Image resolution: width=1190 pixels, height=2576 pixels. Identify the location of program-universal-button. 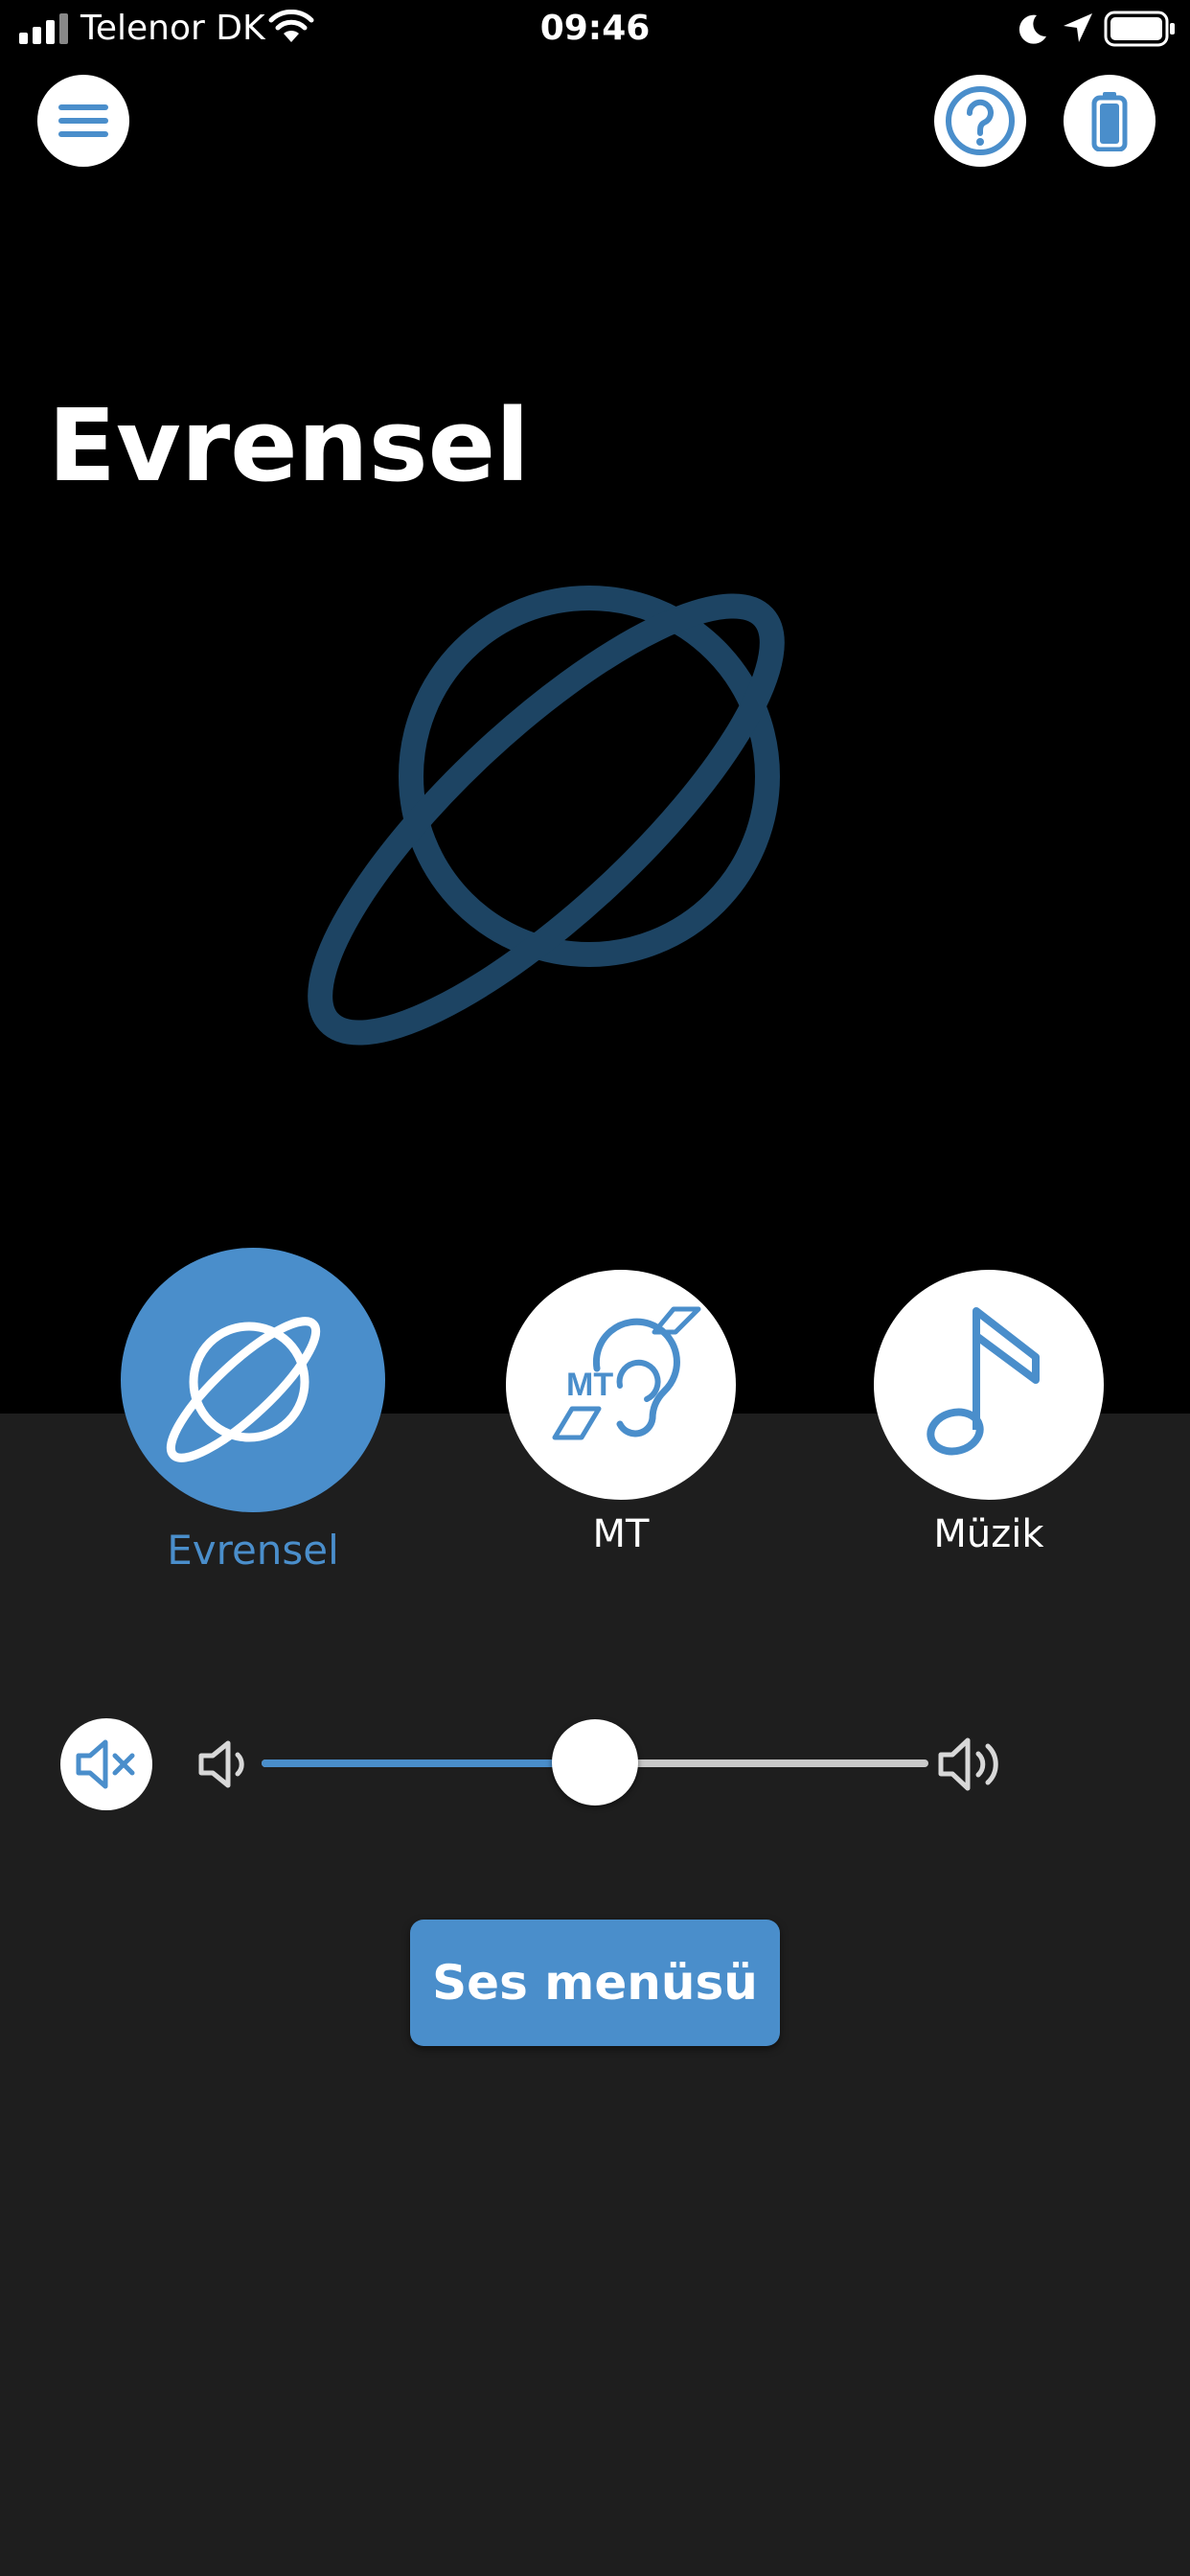
(253, 1380).